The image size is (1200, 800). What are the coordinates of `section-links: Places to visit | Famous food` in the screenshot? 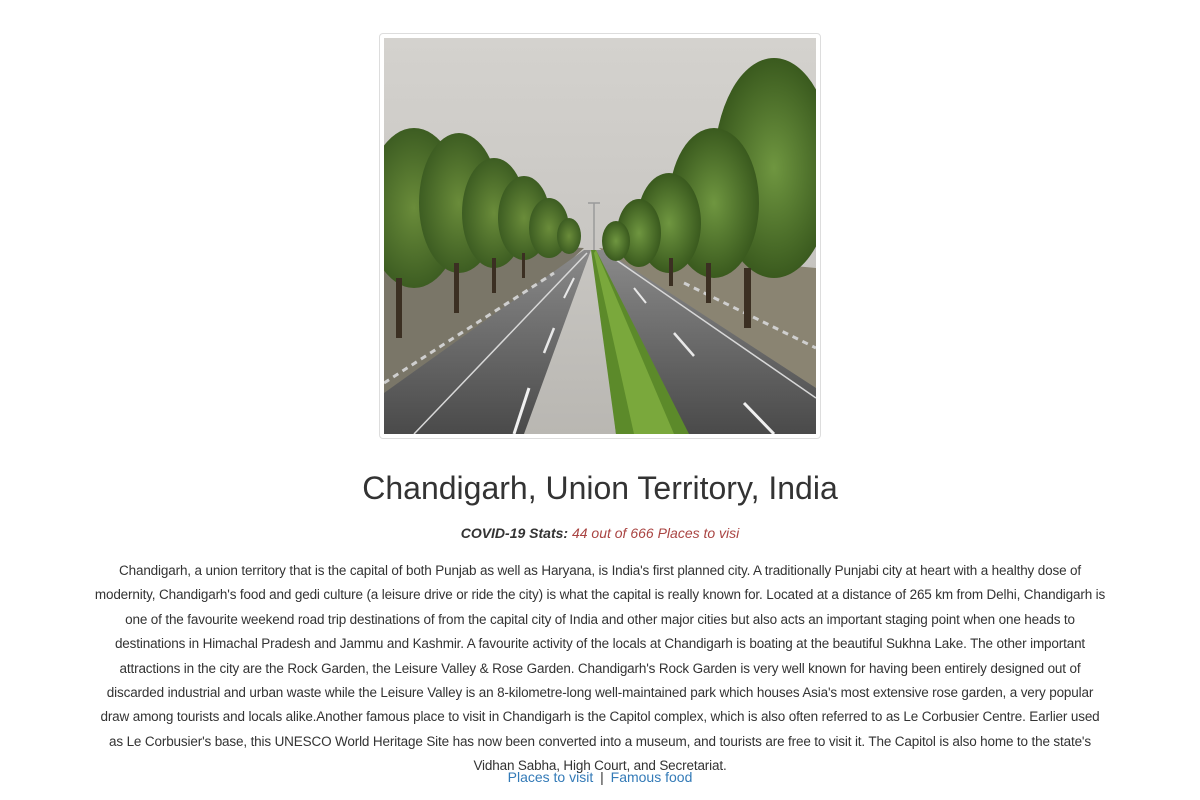 It's located at (600, 777).